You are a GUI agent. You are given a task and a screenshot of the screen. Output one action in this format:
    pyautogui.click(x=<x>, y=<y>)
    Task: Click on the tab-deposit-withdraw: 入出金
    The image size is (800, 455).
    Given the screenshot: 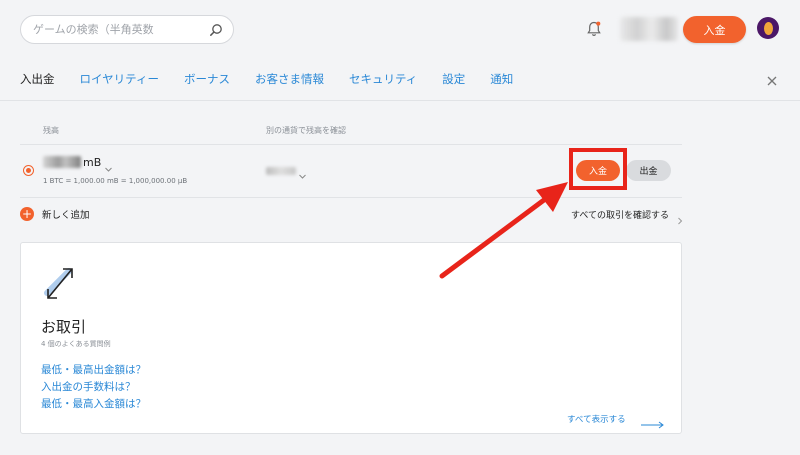 What is the action you would take?
    pyautogui.click(x=37, y=82)
    